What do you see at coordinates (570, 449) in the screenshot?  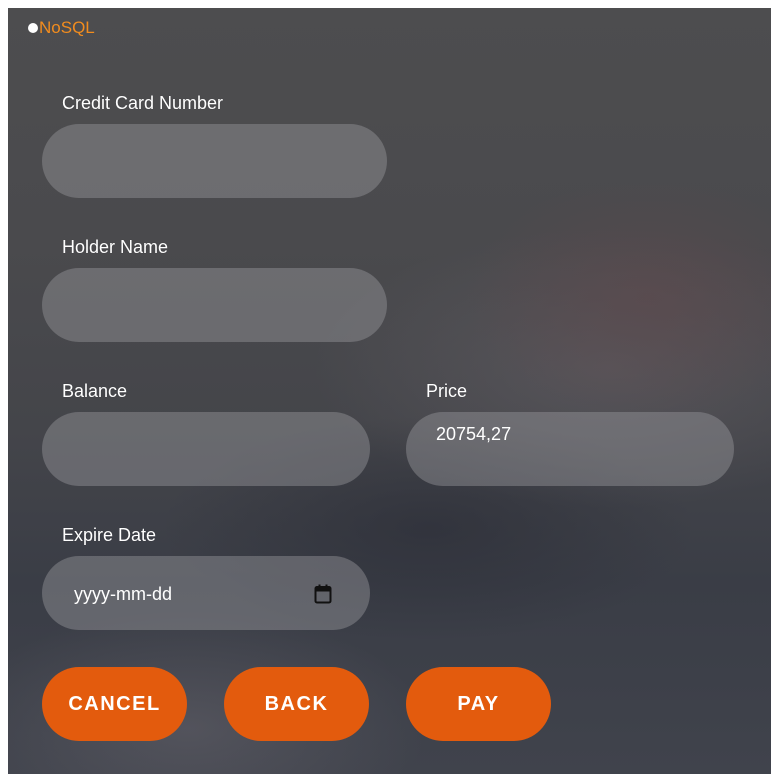 I see `price-field: 20754,27` at bounding box center [570, 449].